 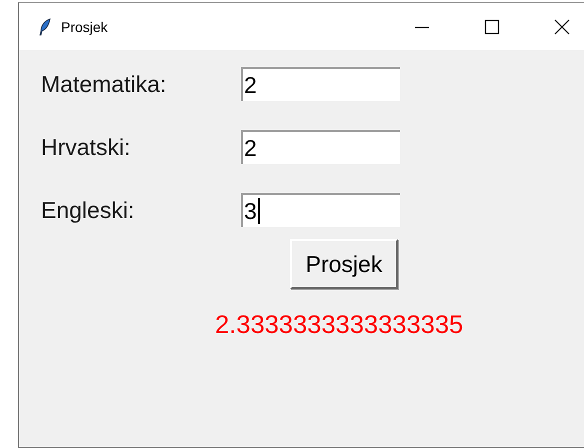 I want to click on result-text: 2.3333333333333335, so click(x=339, y=325).